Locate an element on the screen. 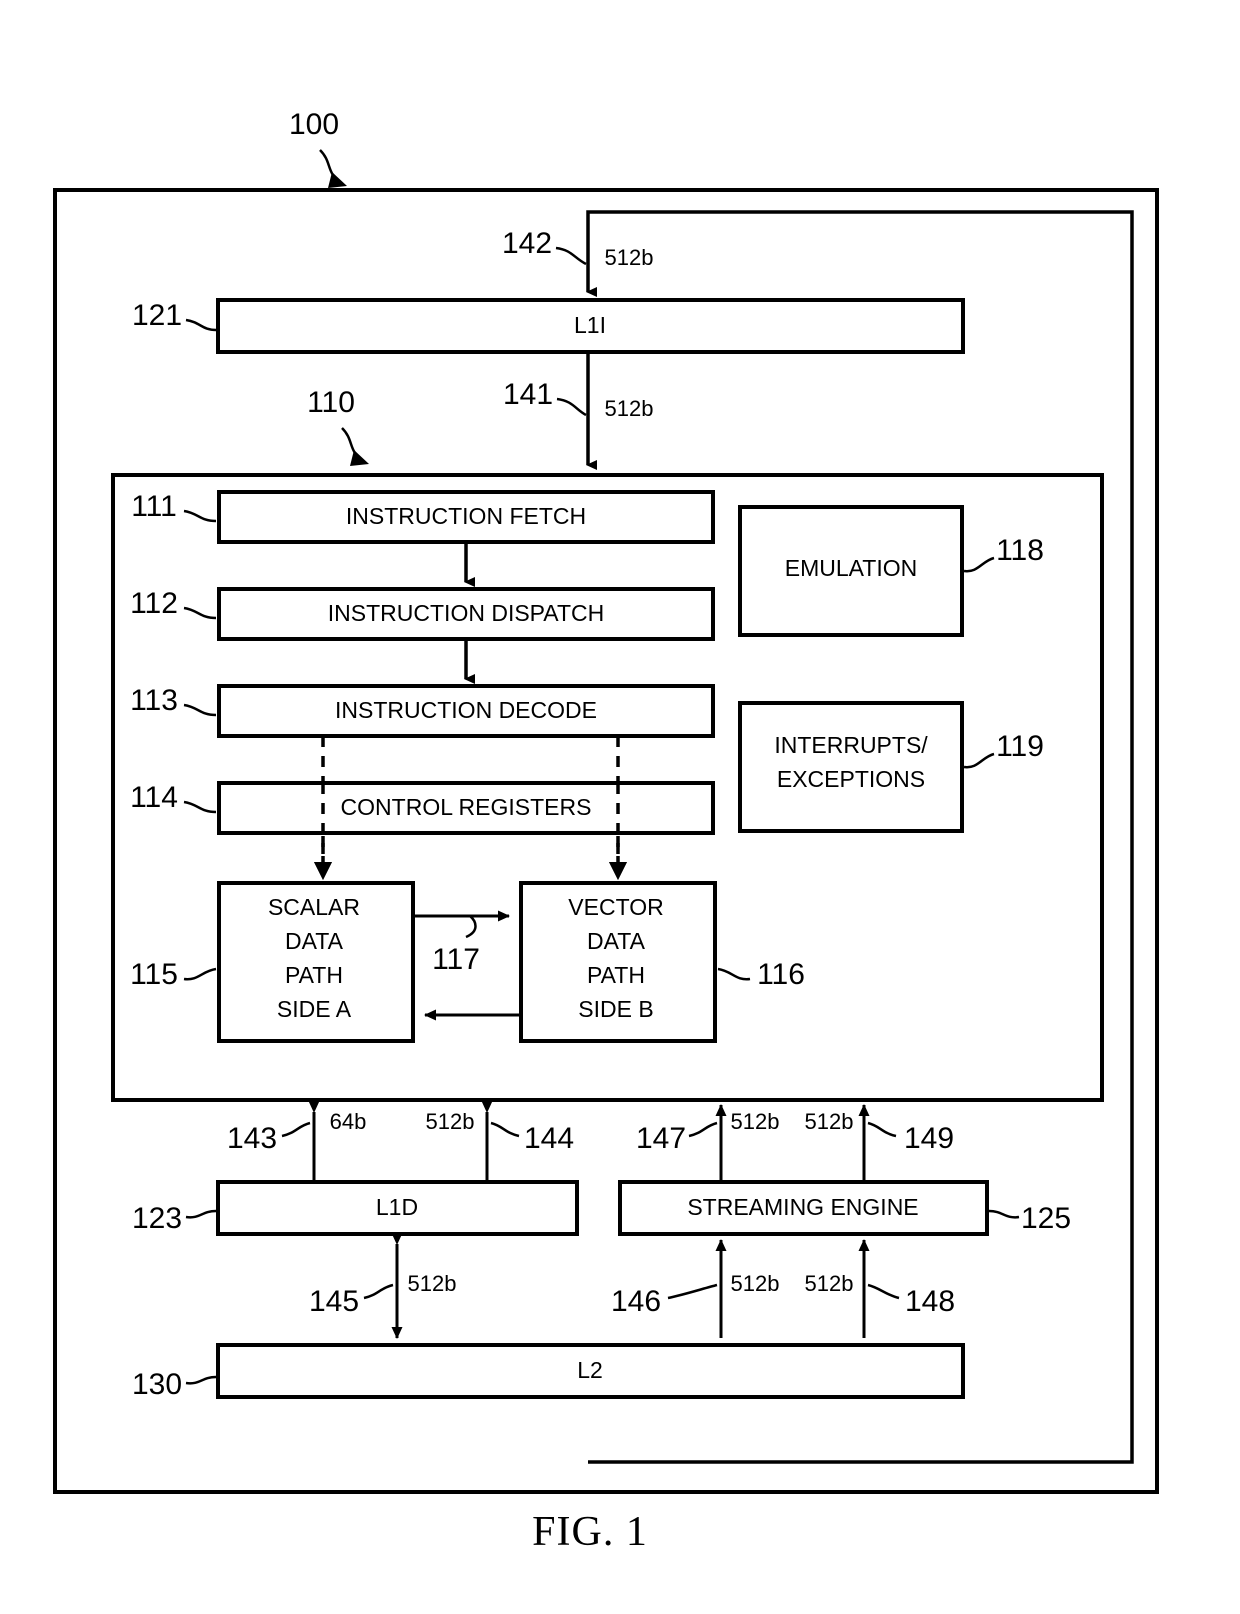 This screenshot has height=1614, width=1240. ref-label-146: 146 is located at coordinates (636, 1301).